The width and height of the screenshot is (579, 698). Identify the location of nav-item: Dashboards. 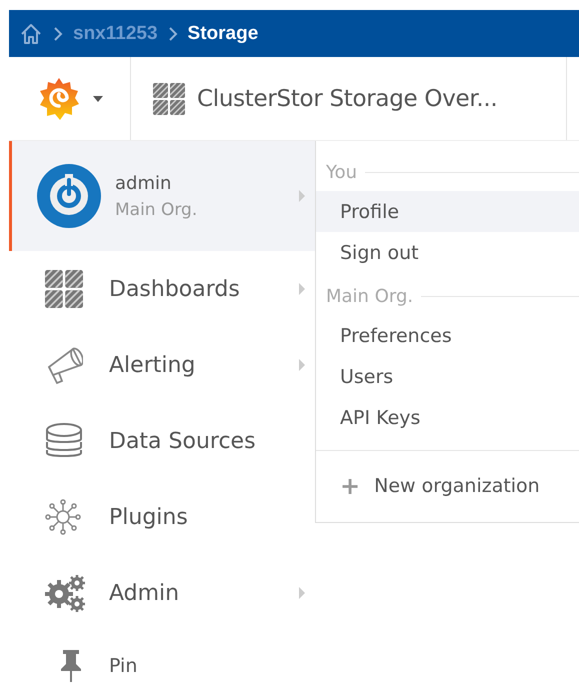
(162, 289).